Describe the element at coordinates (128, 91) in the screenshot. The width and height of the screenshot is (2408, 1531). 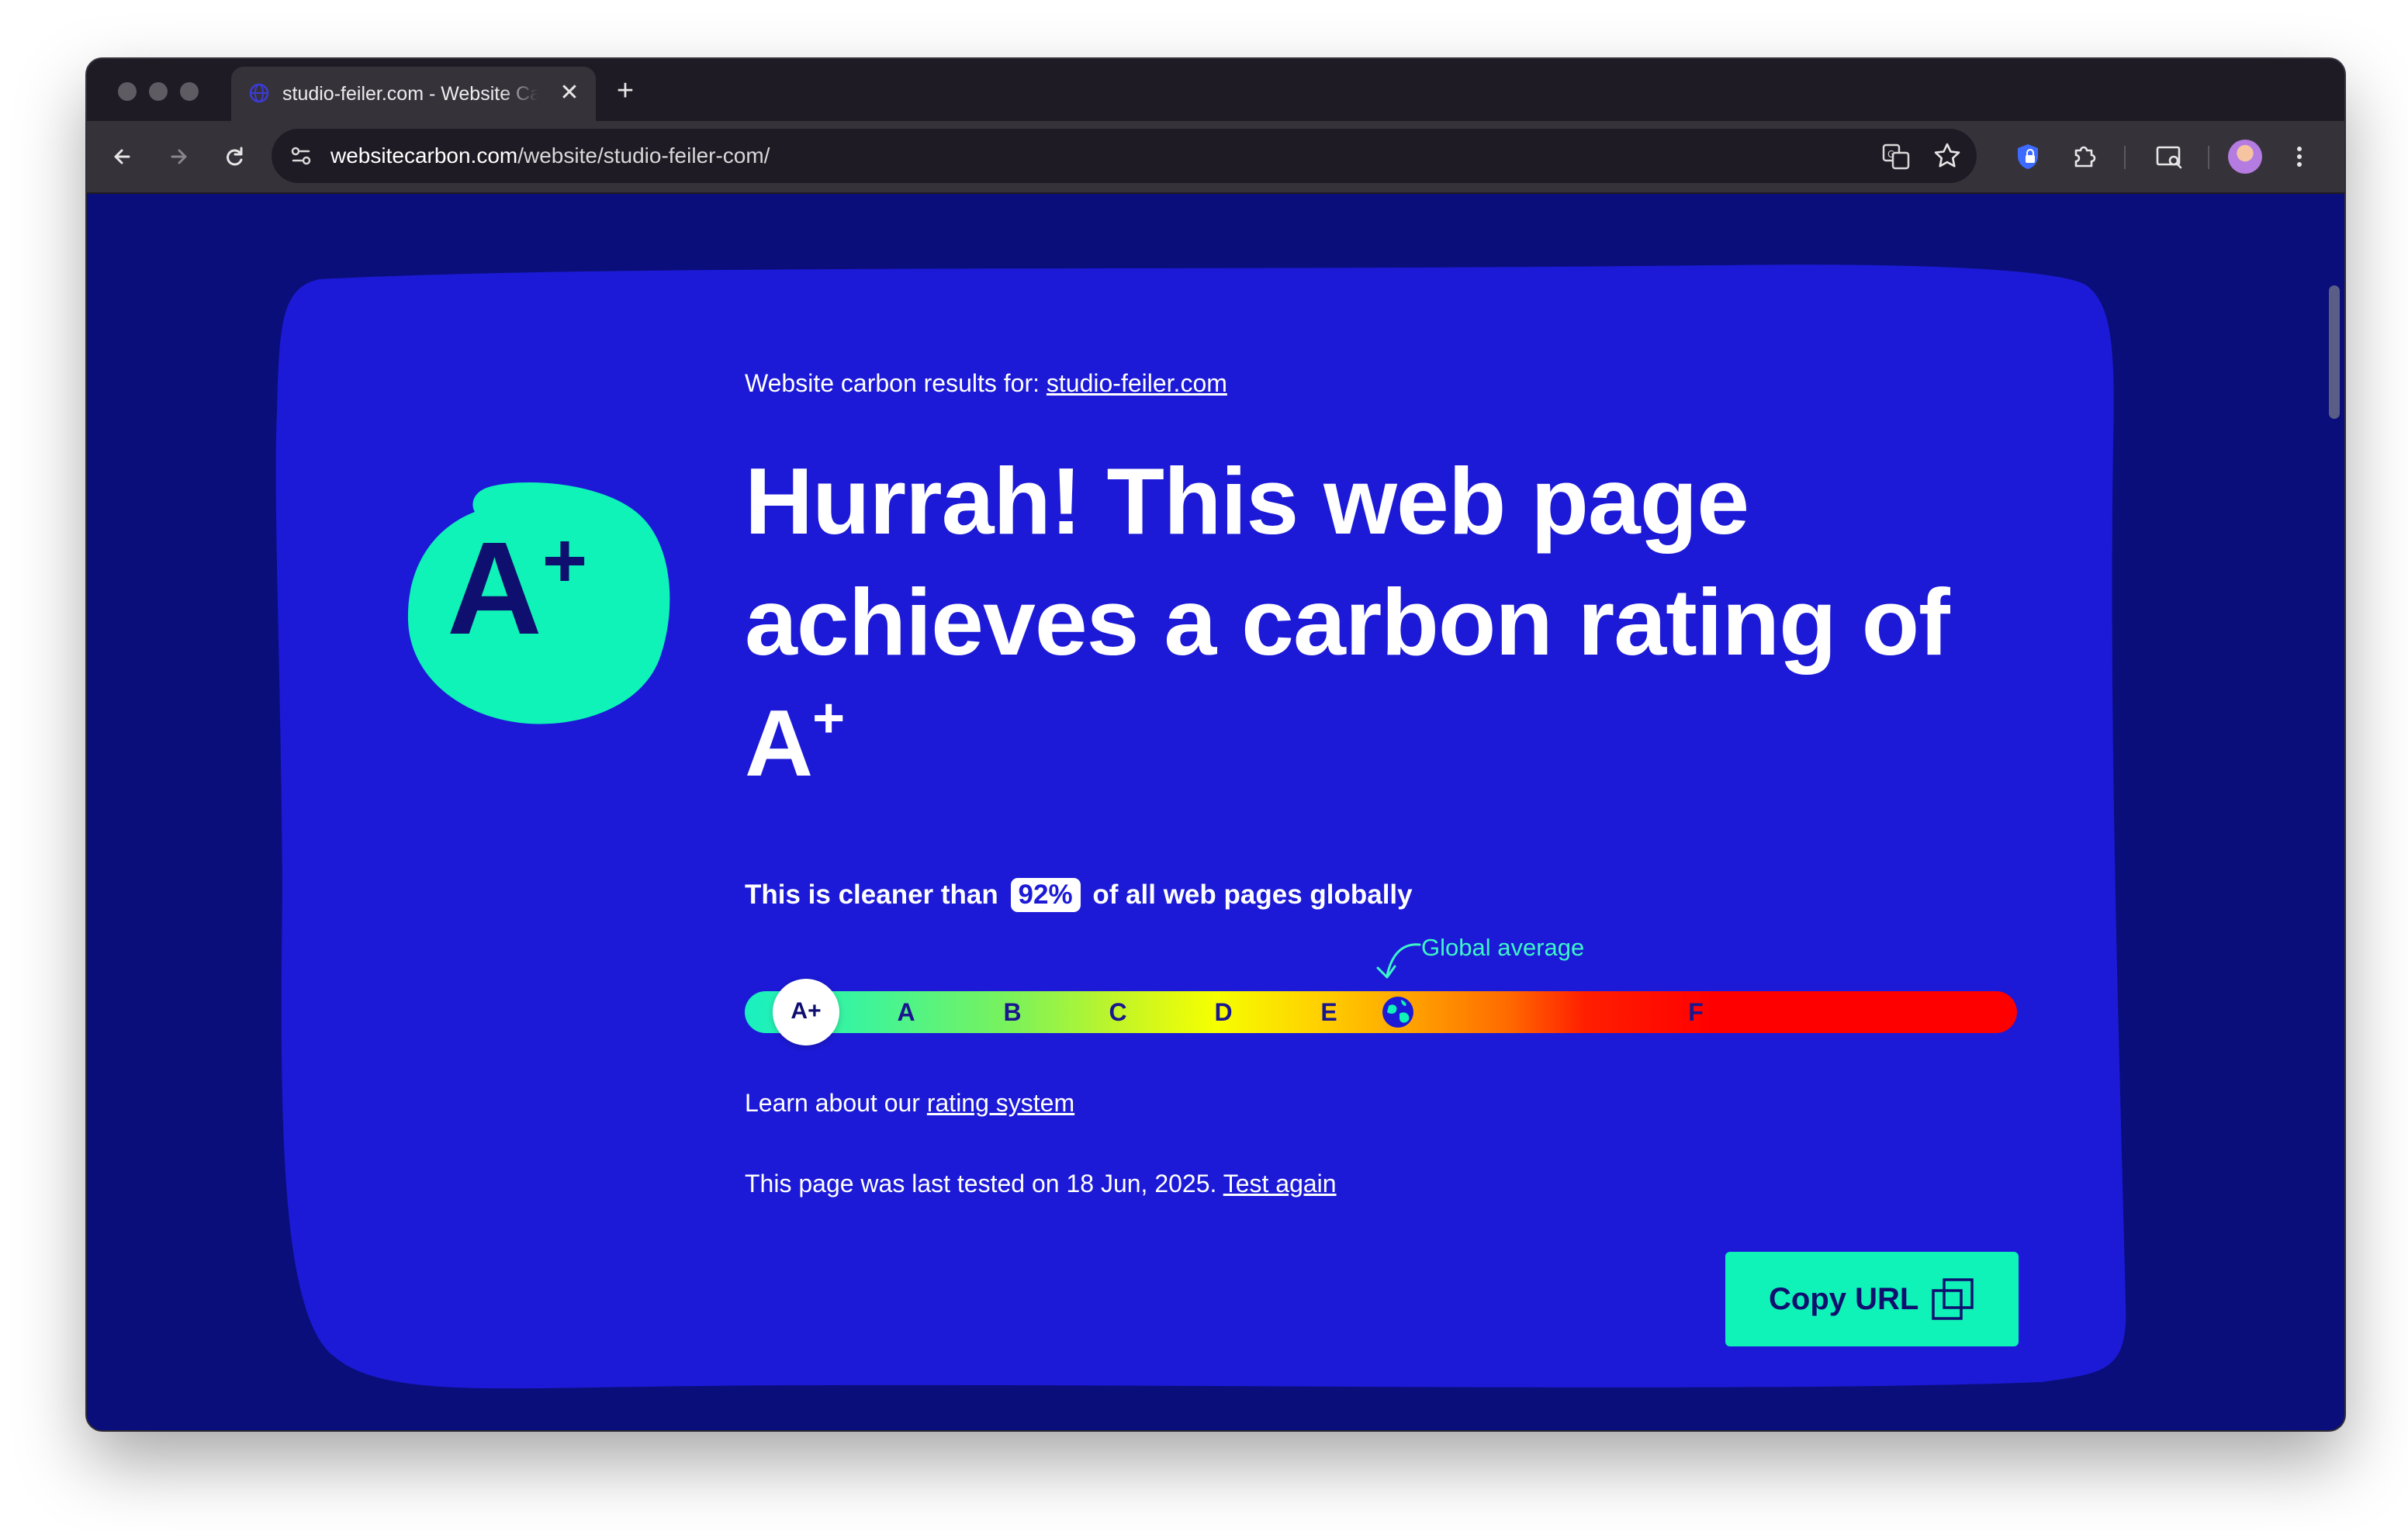
I see `window-close-control` at that location.